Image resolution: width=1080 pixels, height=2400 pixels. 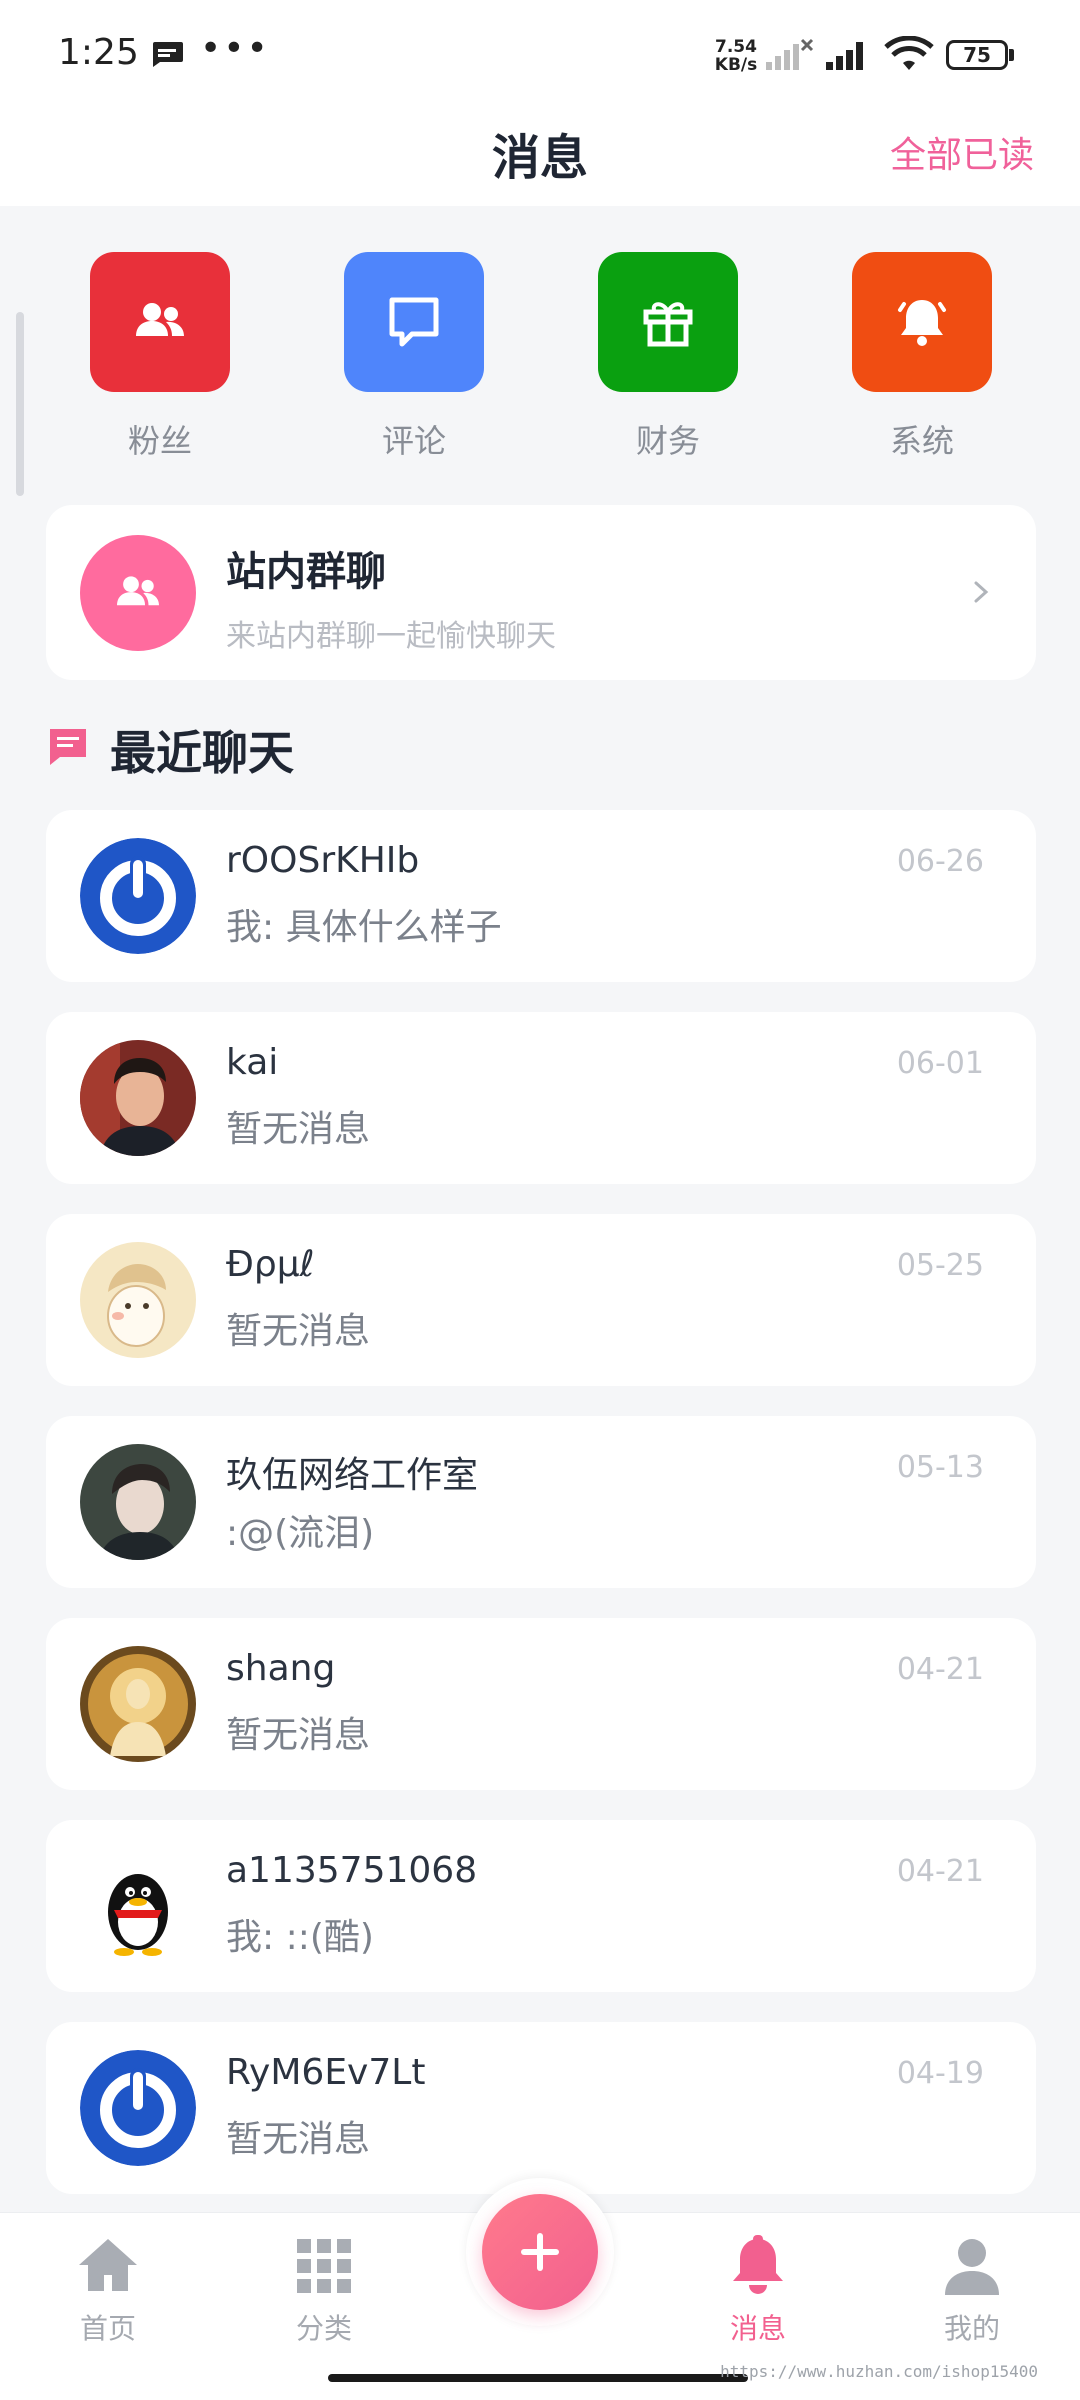 I want to click on scrollbar, so click(x=20, y=404).